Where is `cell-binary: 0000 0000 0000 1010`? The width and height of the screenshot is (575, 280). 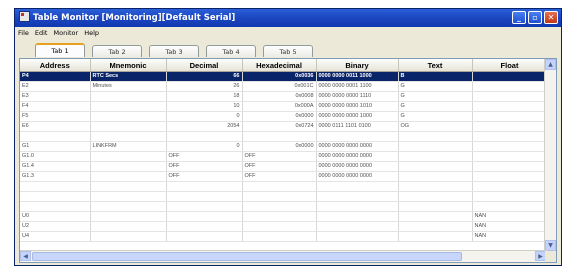
cell-binary: 0000 0000 0000 1010 is located at coordinates (357, 106).